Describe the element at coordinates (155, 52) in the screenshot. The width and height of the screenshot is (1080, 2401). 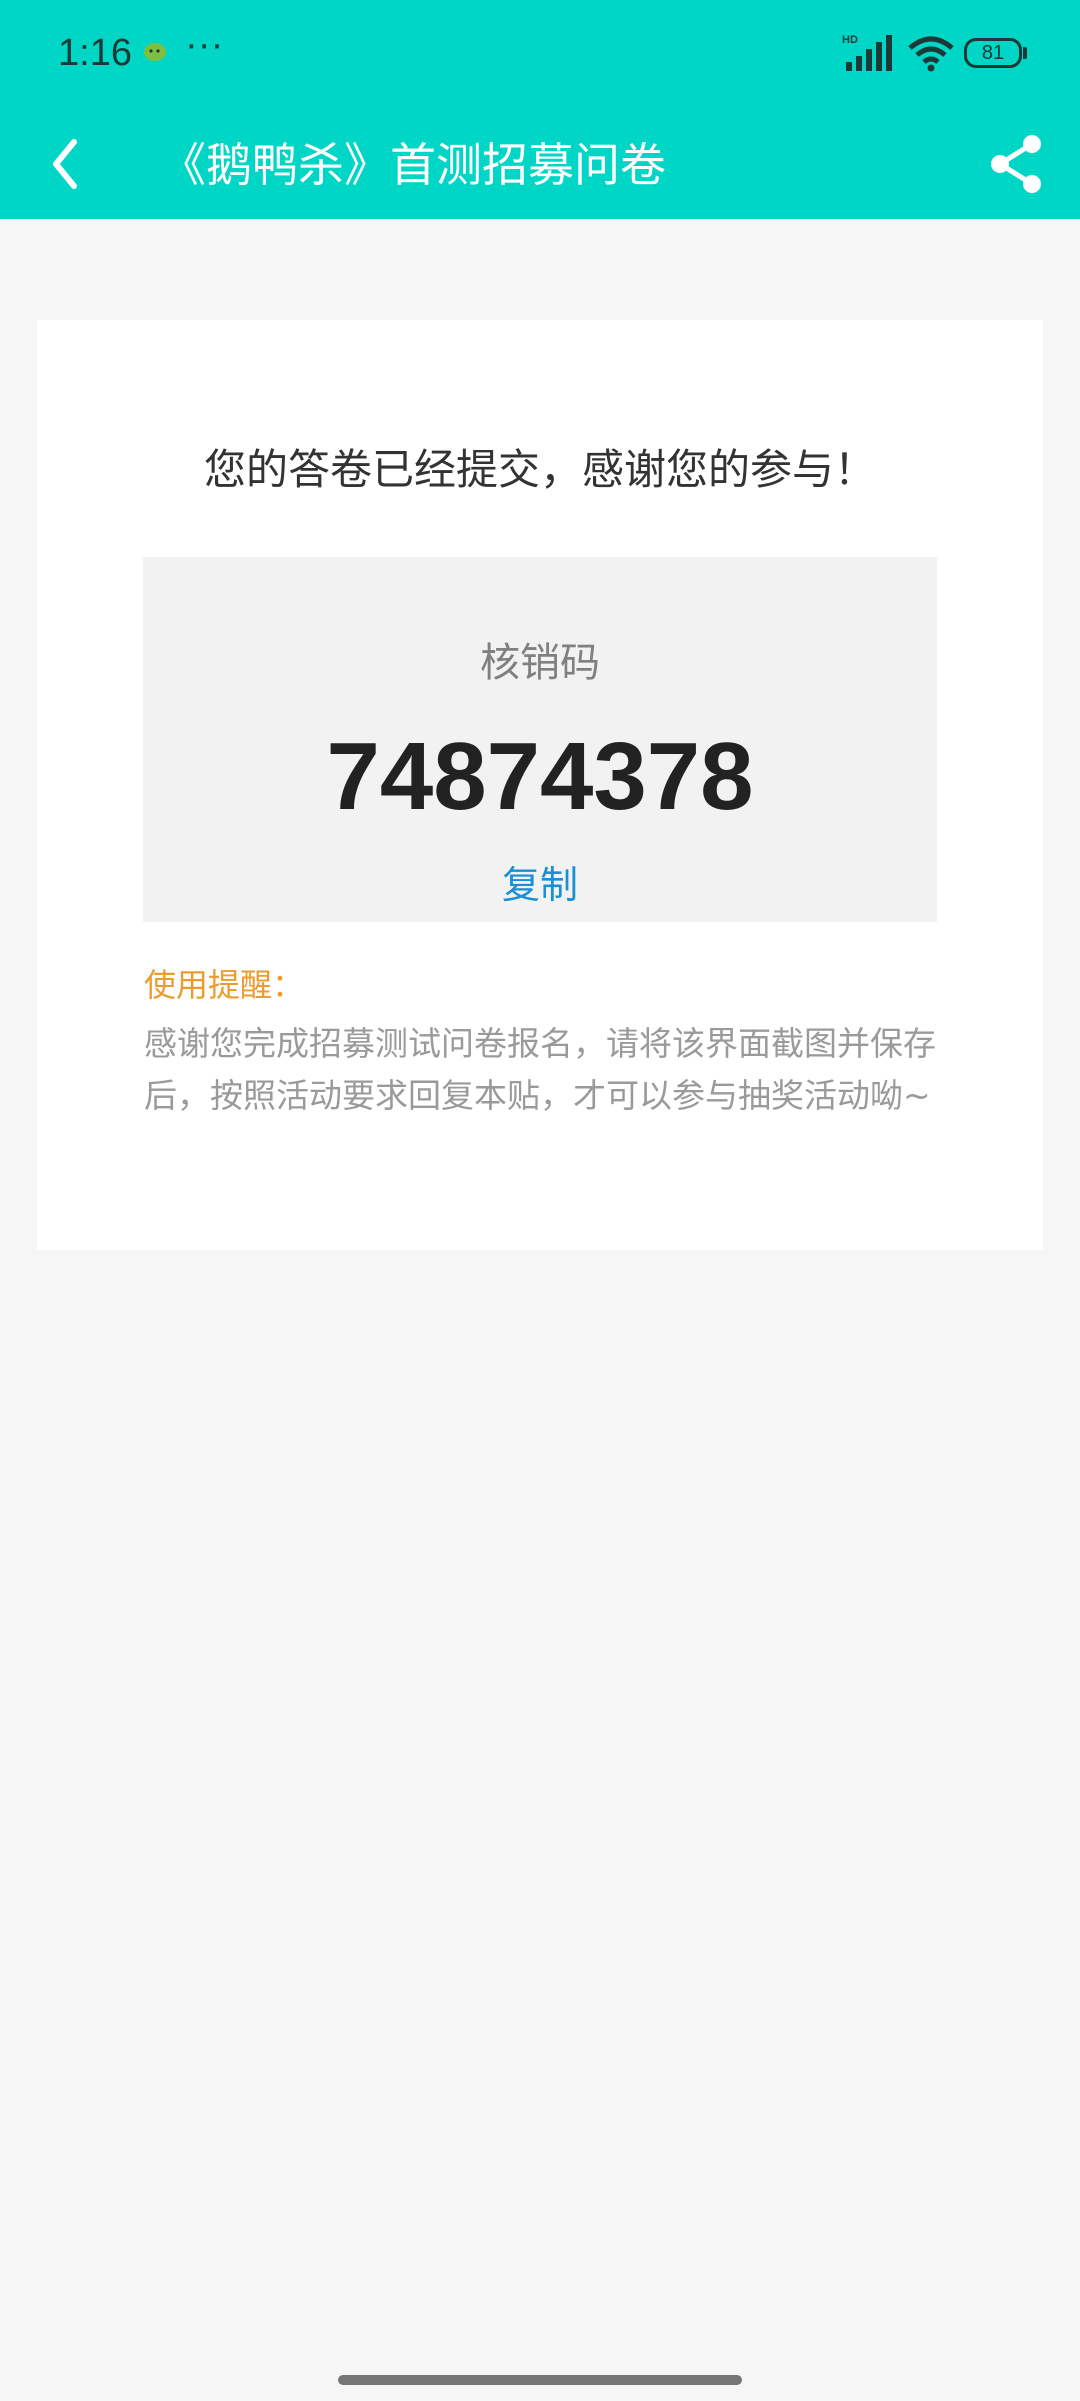
I see `wechat-icon` at that location.